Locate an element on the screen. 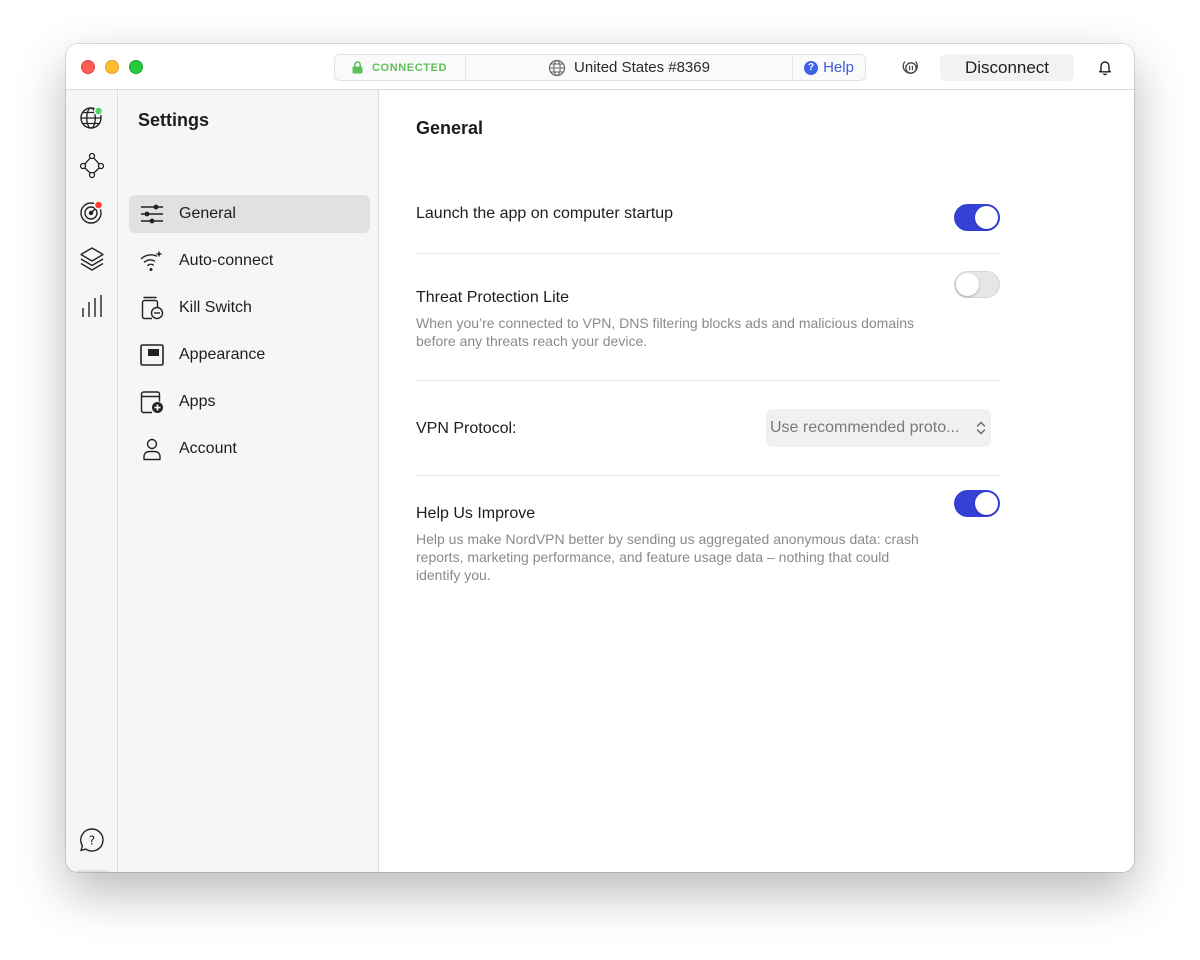  settings-nav-appearance: Appearance is located at coordinates (249, 355).